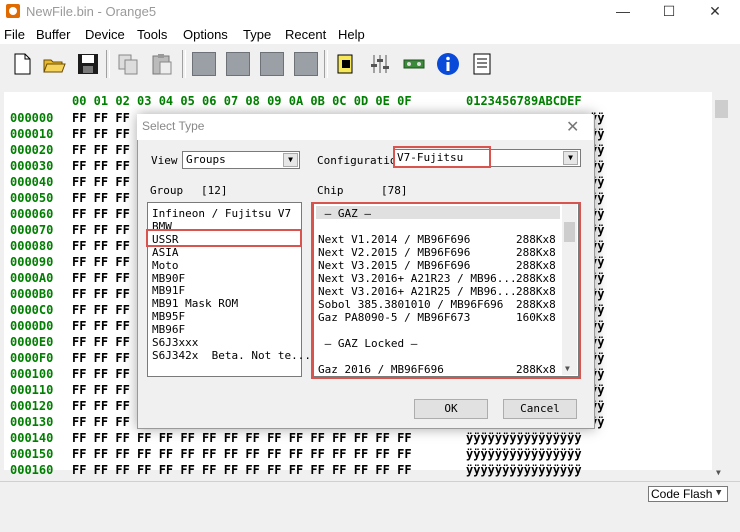  I want to click on menu-options: Options, so click(205, 34).